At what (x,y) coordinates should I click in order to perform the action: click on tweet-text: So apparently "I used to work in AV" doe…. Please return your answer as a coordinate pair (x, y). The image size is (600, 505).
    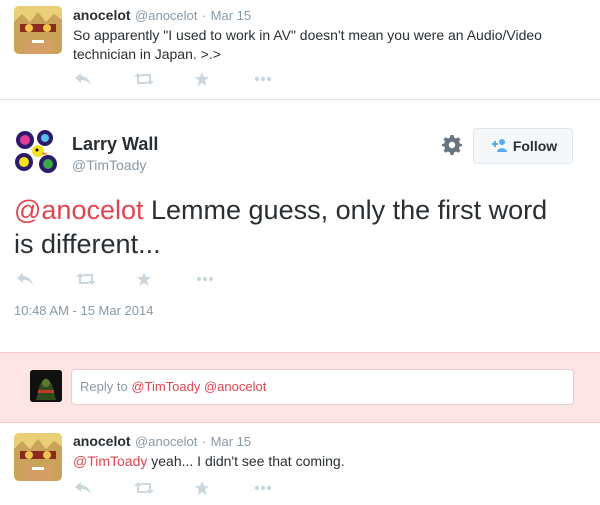
    Looking at the image, I should click on (307, 44).